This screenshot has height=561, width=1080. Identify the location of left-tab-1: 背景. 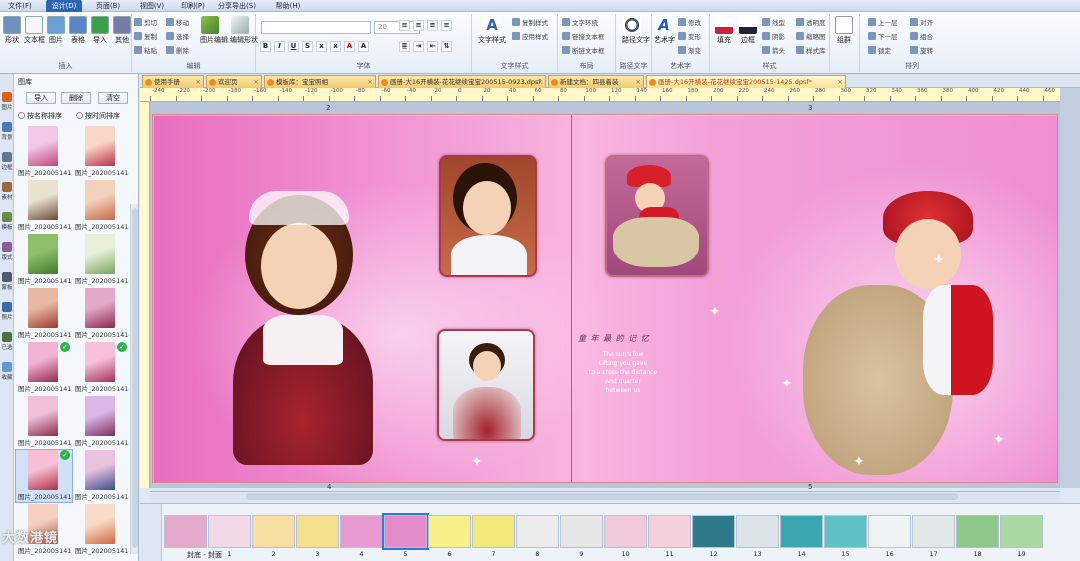
(7, 131).